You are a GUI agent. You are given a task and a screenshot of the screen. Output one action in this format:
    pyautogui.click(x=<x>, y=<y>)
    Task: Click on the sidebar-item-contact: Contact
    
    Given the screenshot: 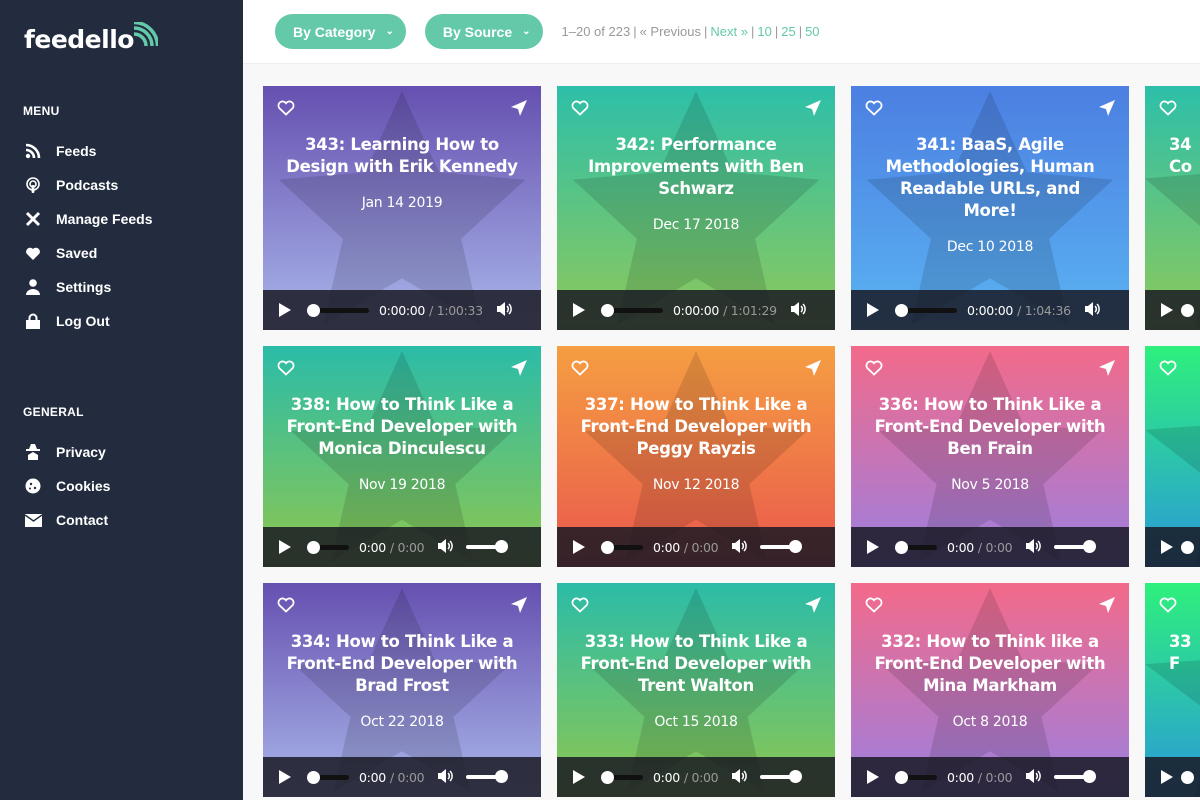 What is the action you would take?
    pyautogui.click(x=124, y=520)
    